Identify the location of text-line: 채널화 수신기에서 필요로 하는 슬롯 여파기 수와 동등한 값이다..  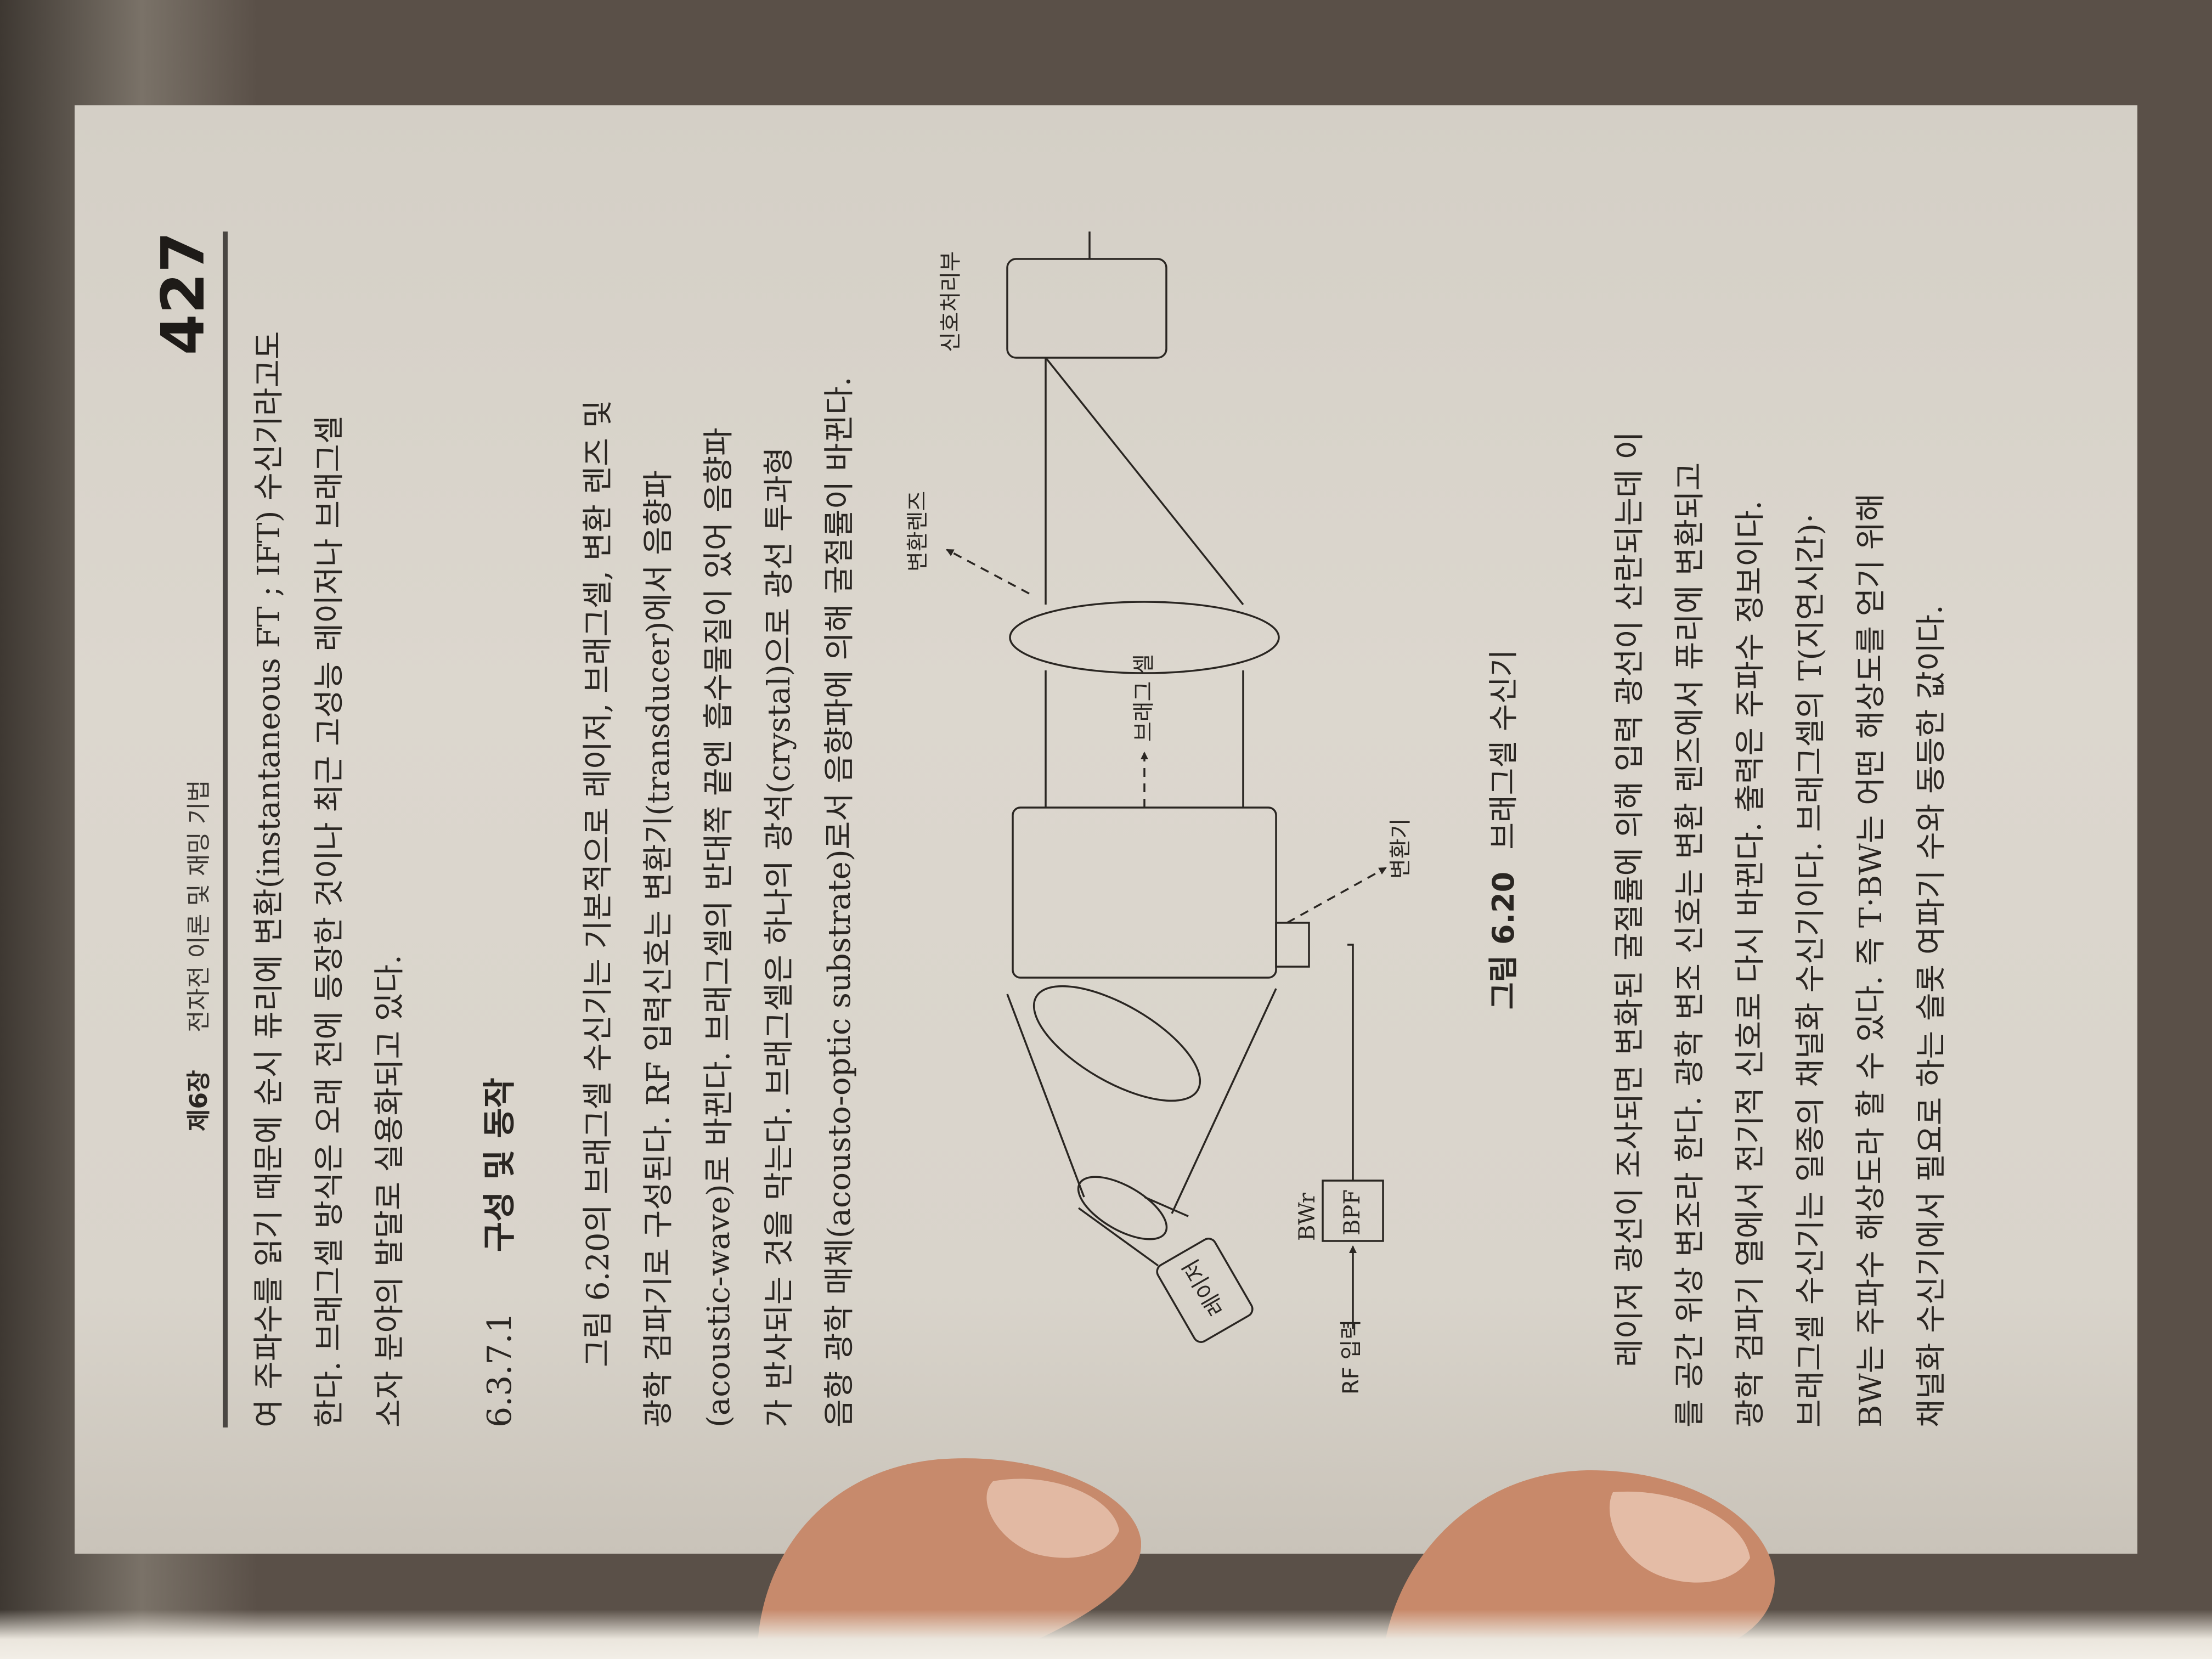
(1932, 1016).